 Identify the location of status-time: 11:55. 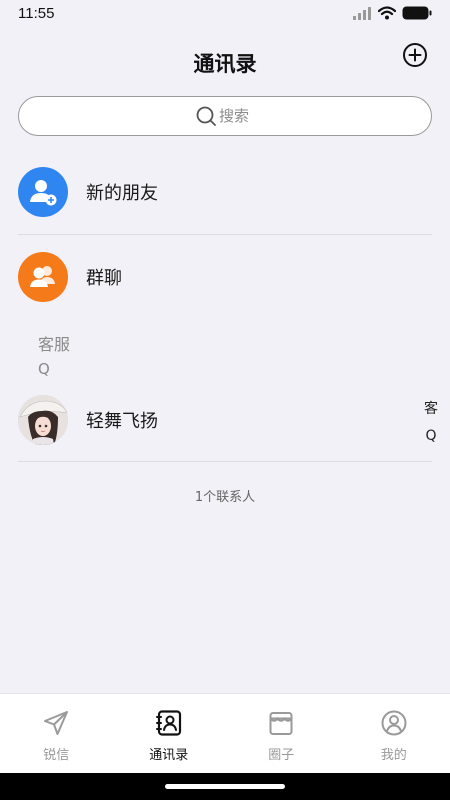
(36, 13).